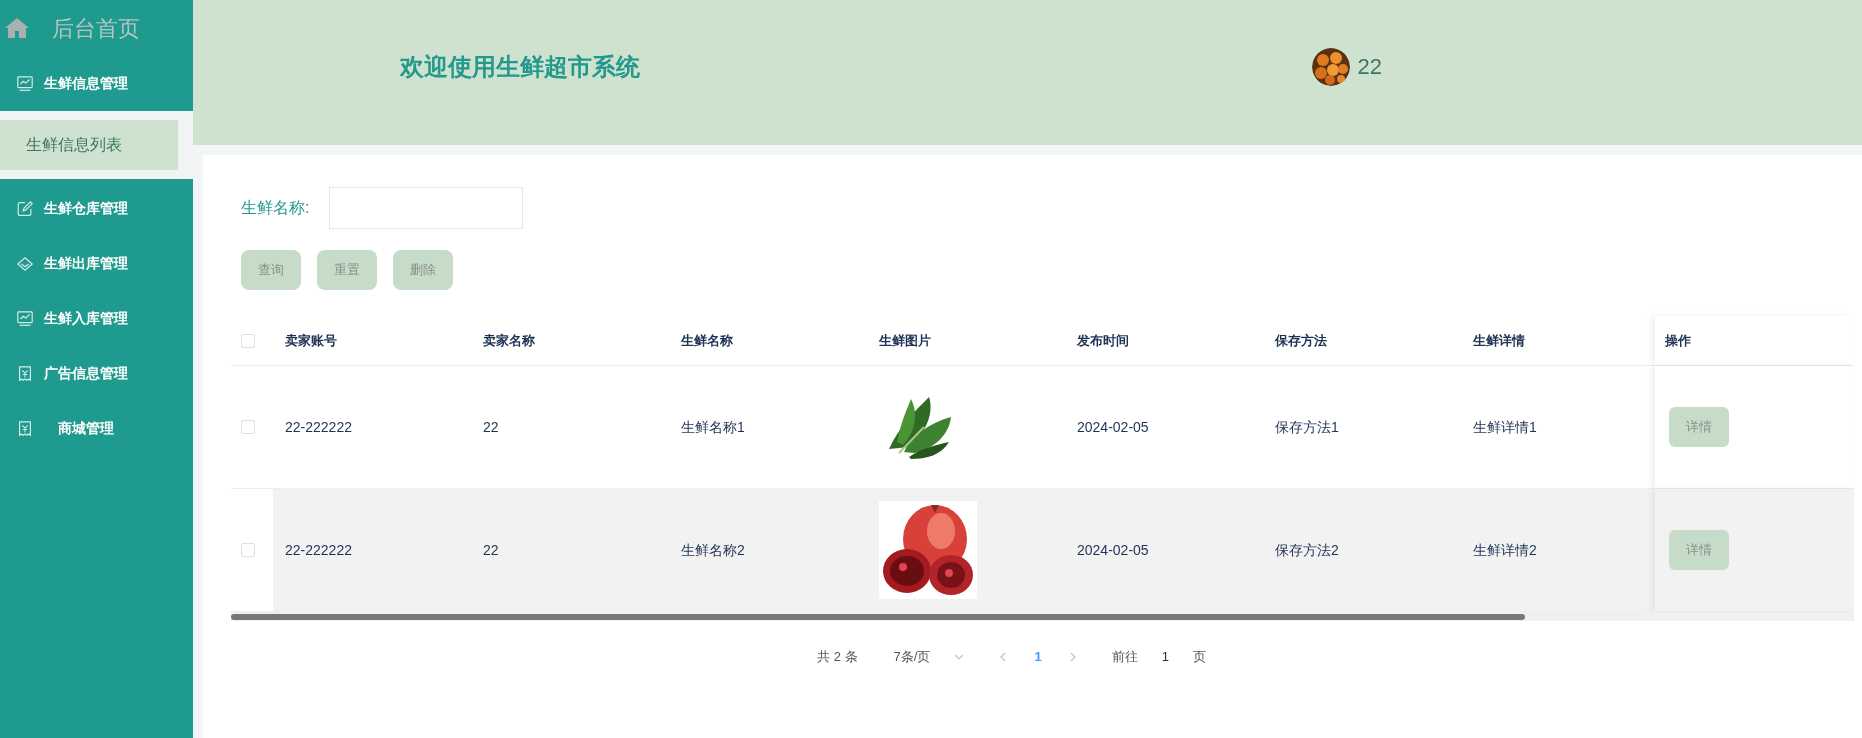 The image size is (1862, 738). Describe the element at coordinates (25, 208) in the screenshot. I see `edit-icon` at that location.